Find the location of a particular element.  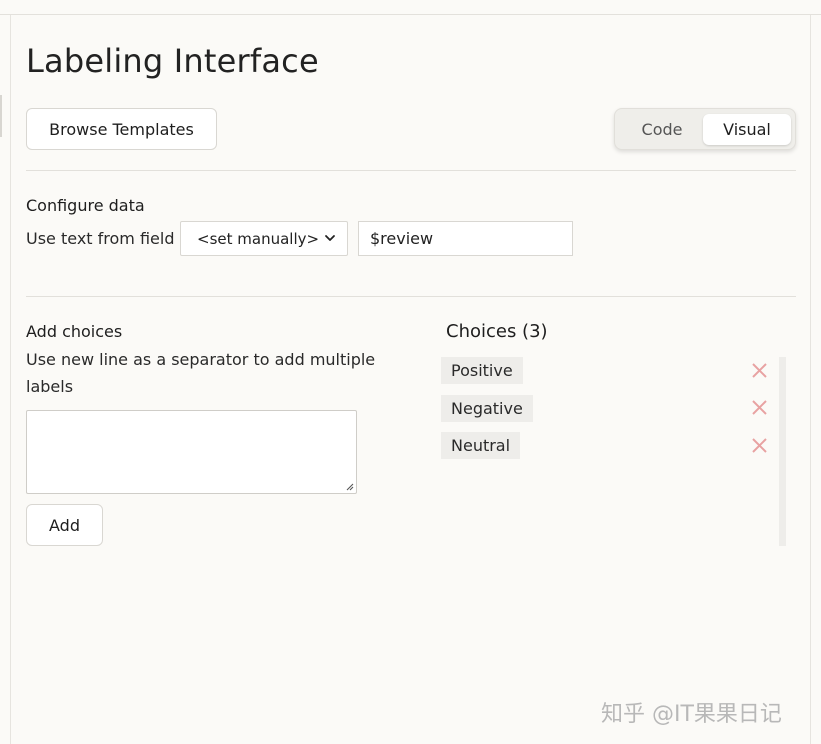

view-toggle: Code Visual is located at coordinates (705, 129).